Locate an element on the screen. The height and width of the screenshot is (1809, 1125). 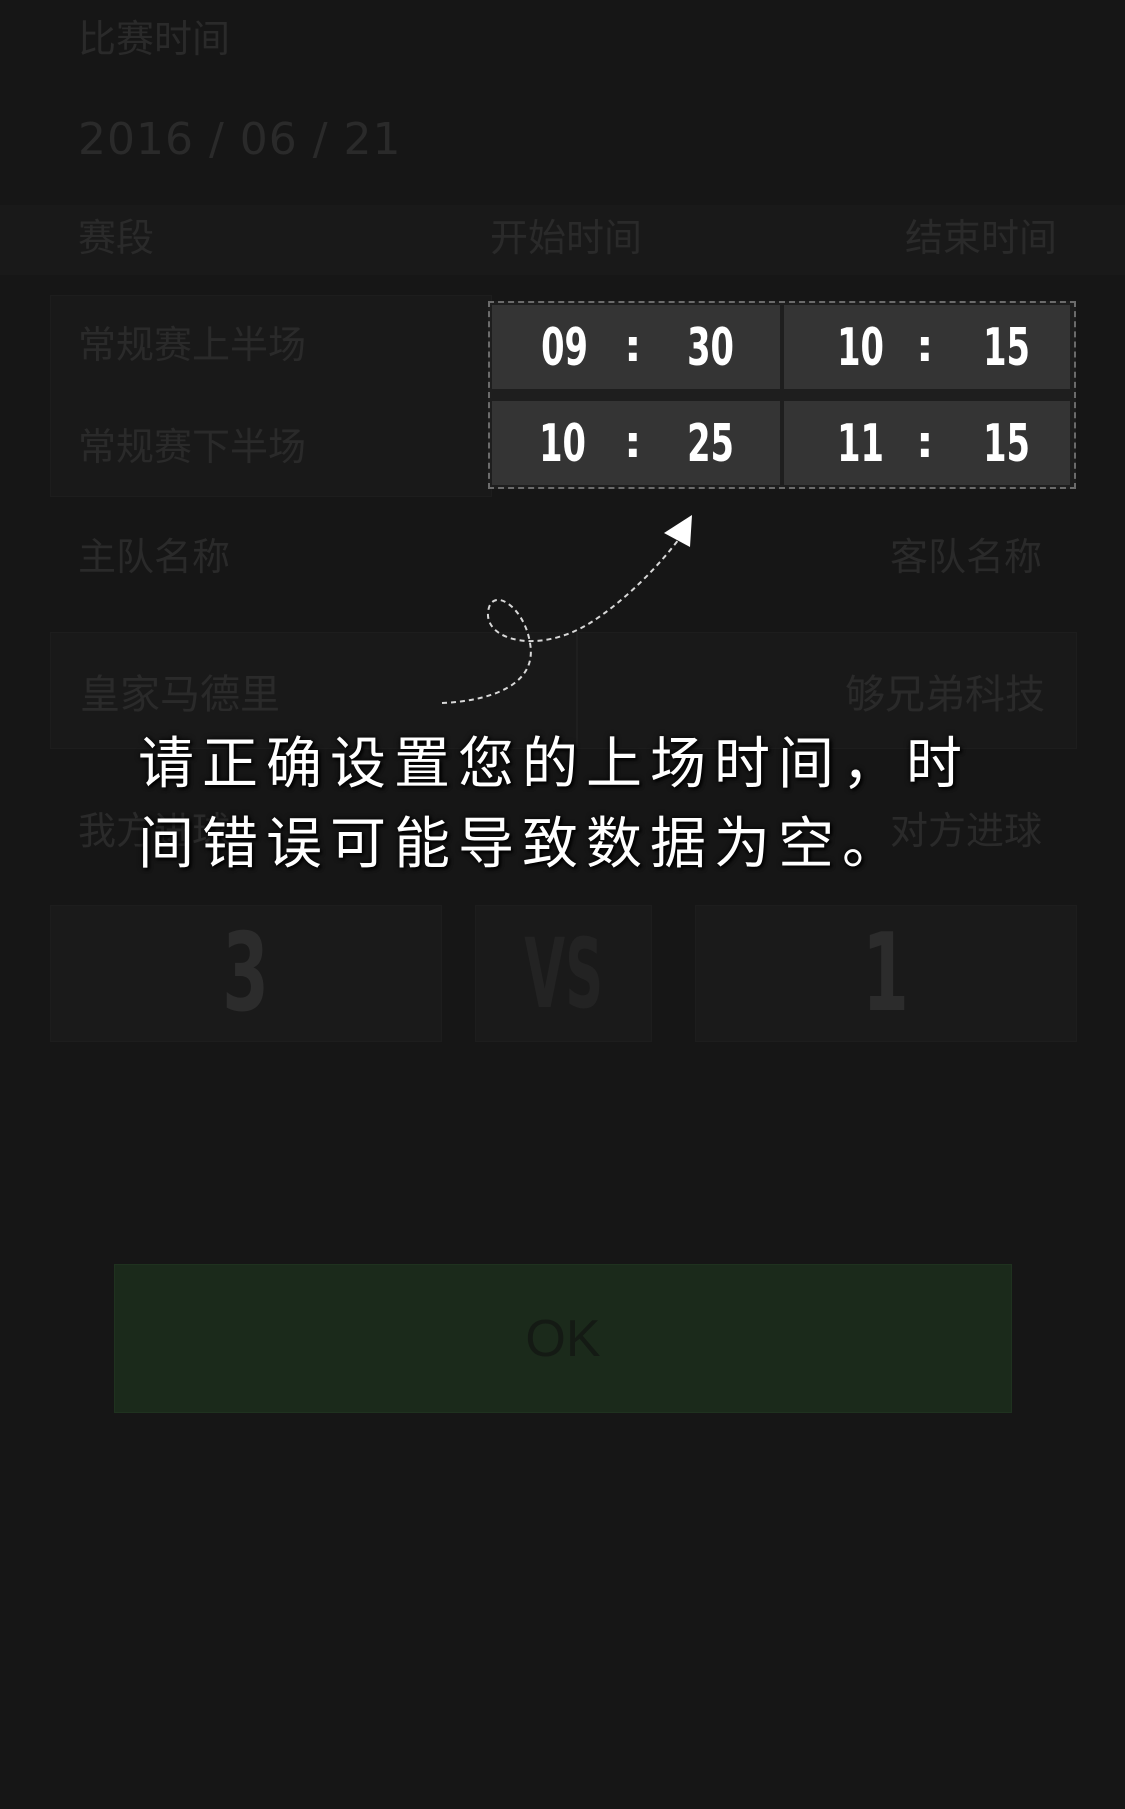
end-time-column-header: 结束时间 is located at coordinates (981, 238).